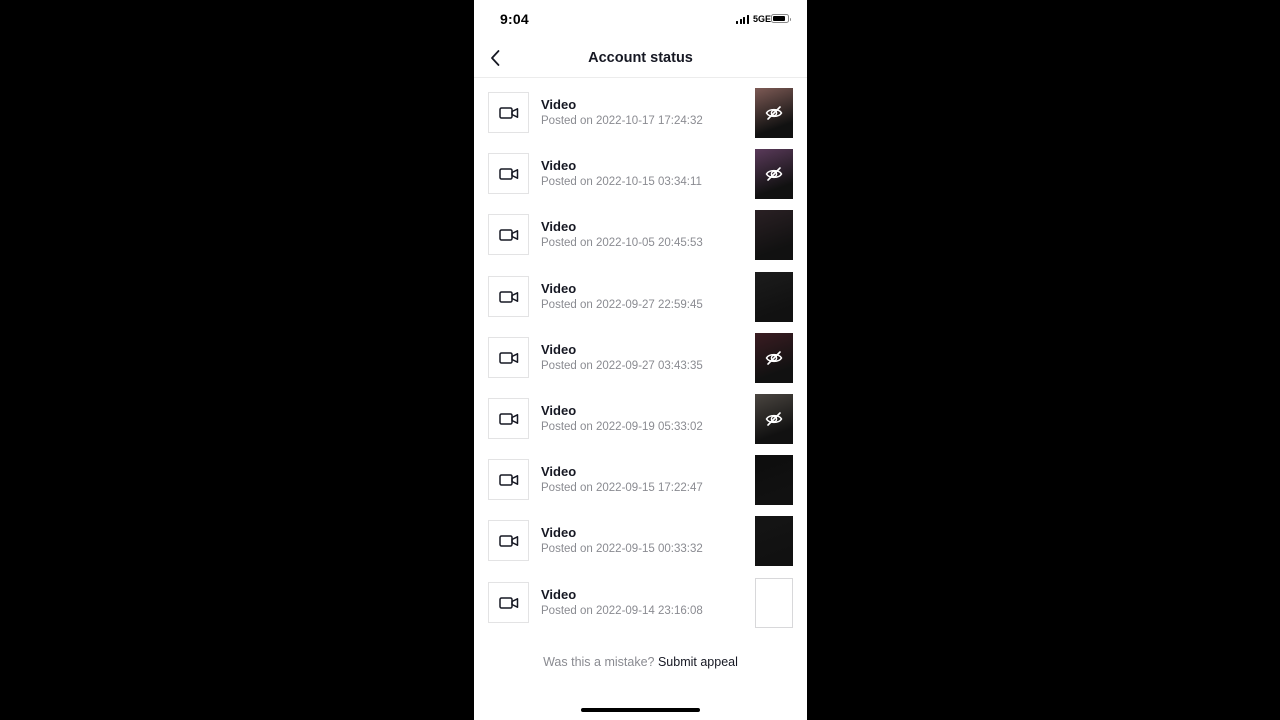 The image size is (1280, 720). What do you see at coordinates (640, 234) in the screenshot?
I see `video-list-item: Video Posted on 2022-10-05 20:45:53` at bounding box center [640, 234].